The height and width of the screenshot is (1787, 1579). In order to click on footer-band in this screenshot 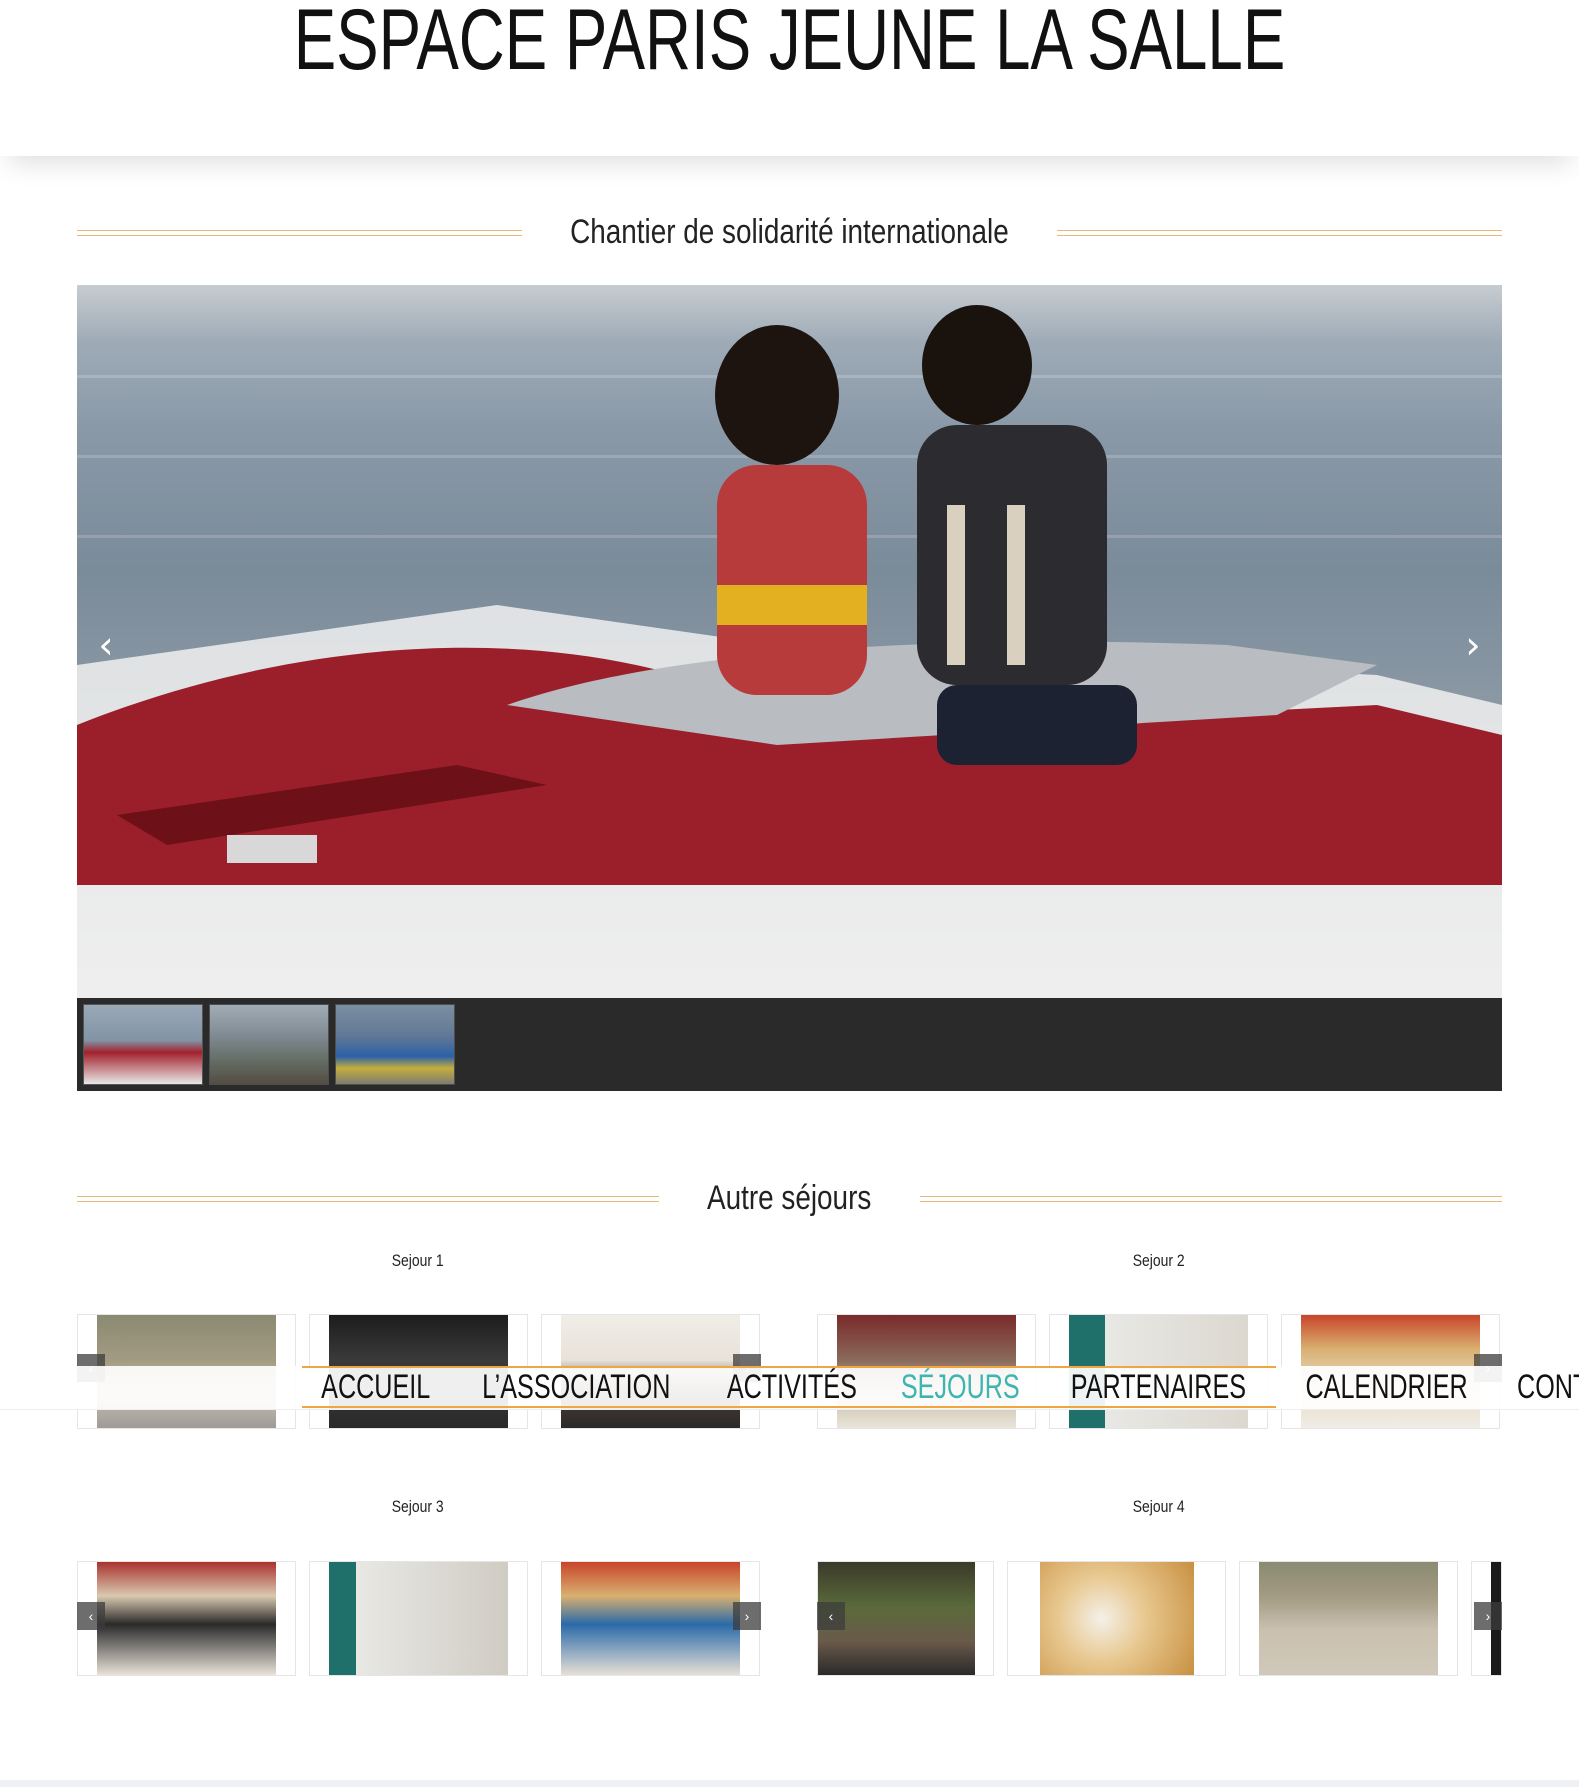, I will do `click(789, 1783)`.